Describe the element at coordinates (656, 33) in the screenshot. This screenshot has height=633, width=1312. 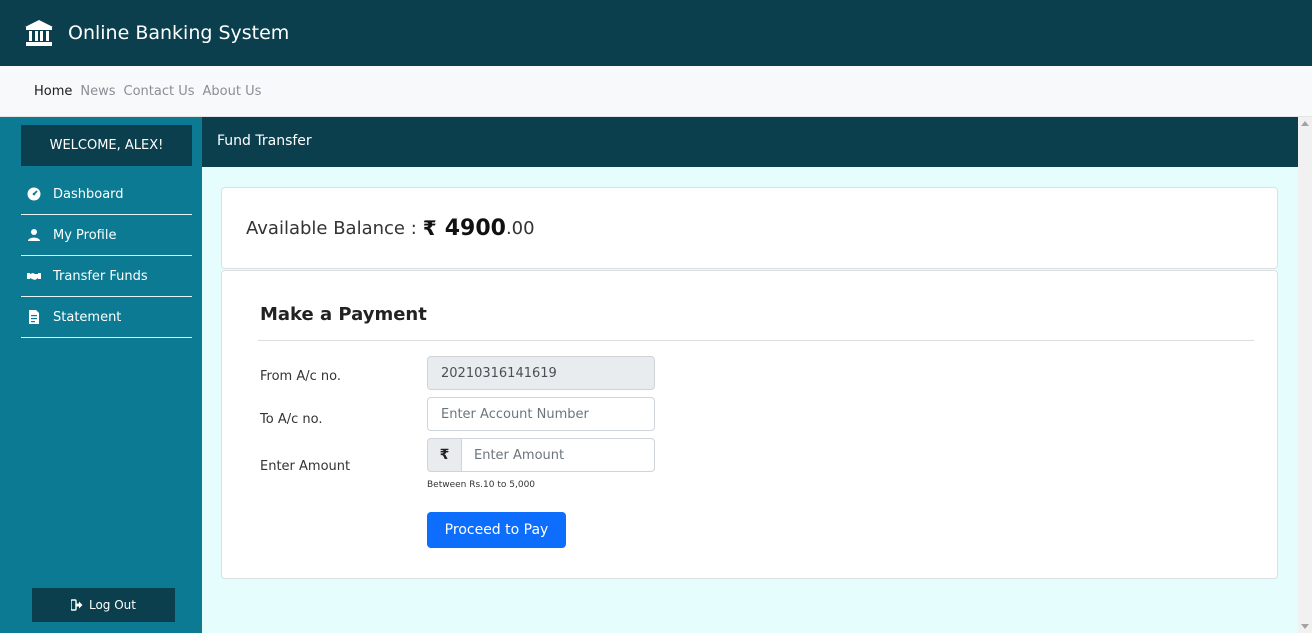
I see `app-header: Online Banking System` at that location.